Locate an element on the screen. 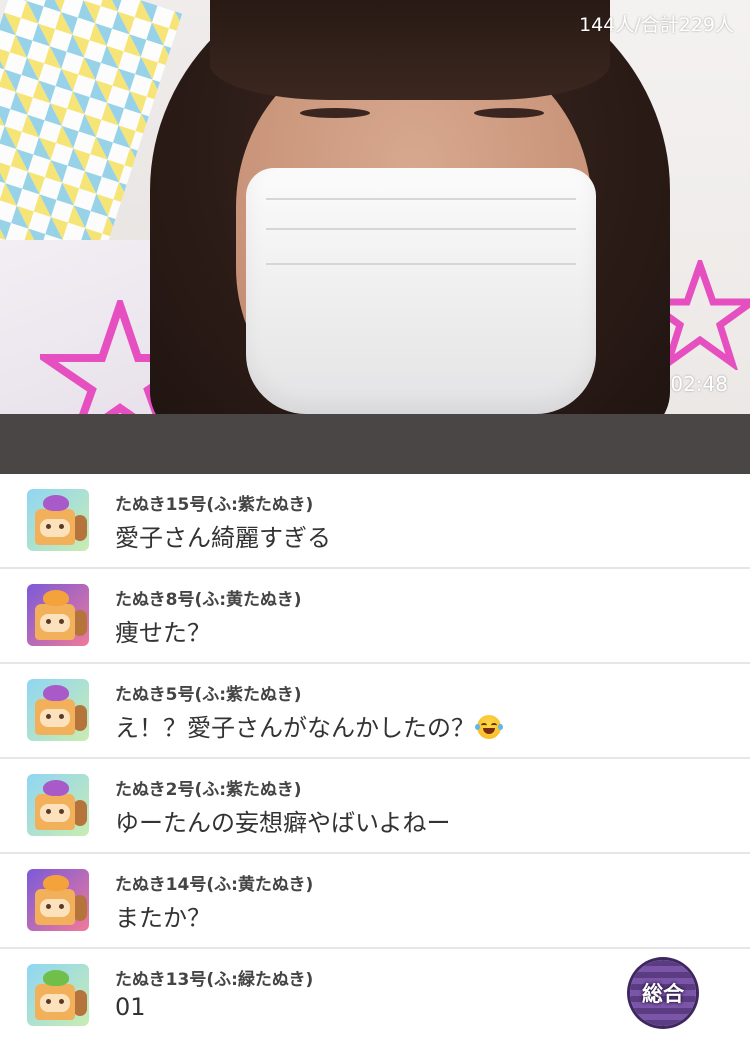 The width and height of the screenshot is (750, 1042). comment-text-with-emoji: え！？愛子さんがなんかしたの？ is located at coordinates (309, 725).